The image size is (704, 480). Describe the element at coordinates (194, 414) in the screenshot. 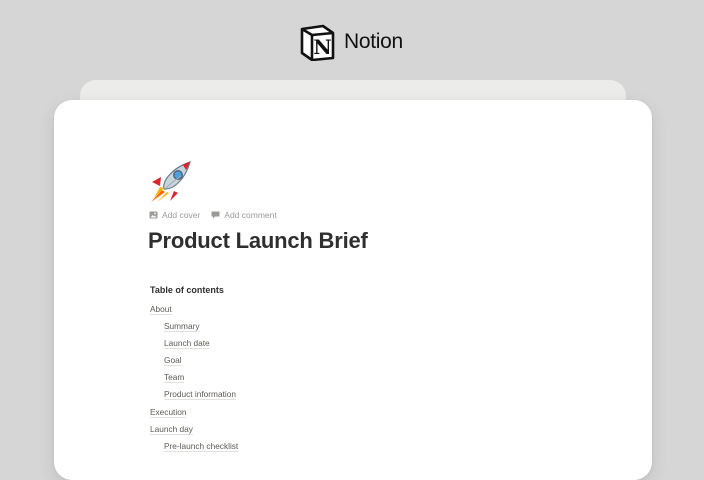

I see `toc-item-execution: Execution` at that location.